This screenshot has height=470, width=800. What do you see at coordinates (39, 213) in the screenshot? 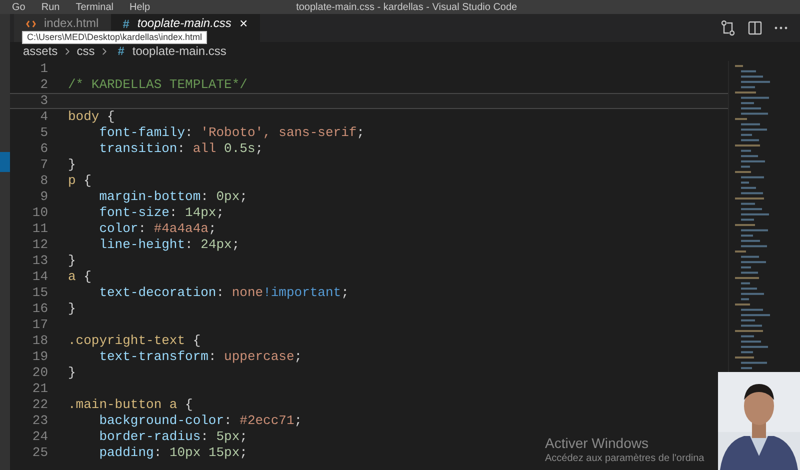
I see `line-number: 10` at bounding box center [39, 213].